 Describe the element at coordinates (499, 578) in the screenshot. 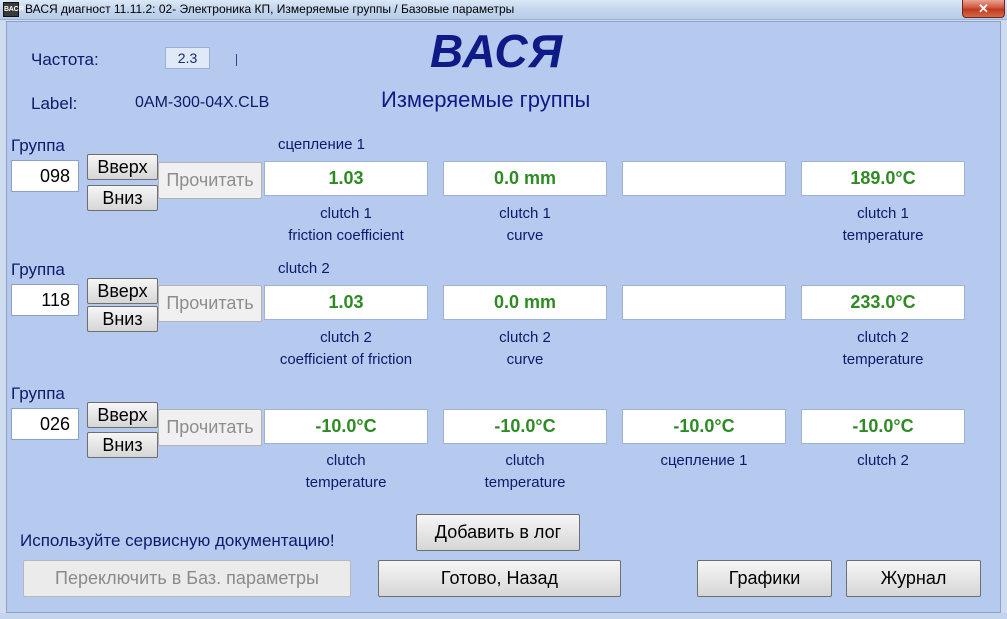

I see `done-back-button: Готово, Назад` at that location.